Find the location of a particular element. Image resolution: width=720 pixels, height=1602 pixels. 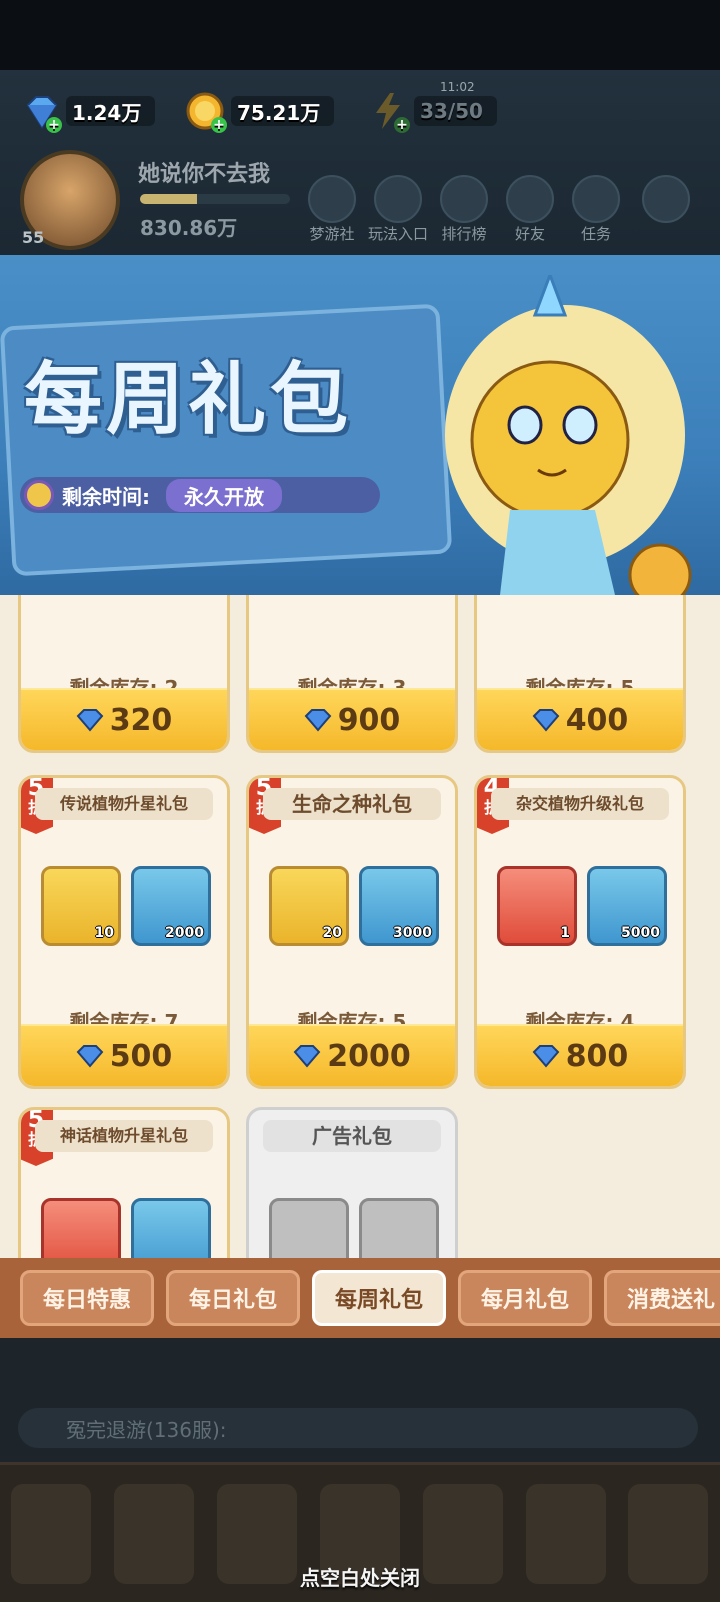

gift-card: 剩余库存: 3 900 is located at coordinates (352, 674).